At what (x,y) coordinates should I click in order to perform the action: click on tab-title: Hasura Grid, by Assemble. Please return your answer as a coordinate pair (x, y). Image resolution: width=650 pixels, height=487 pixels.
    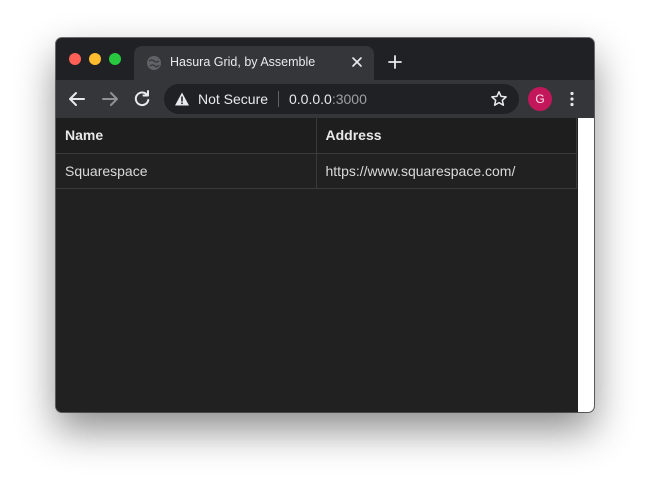
    Looking at the image, I should click on (243, 62).